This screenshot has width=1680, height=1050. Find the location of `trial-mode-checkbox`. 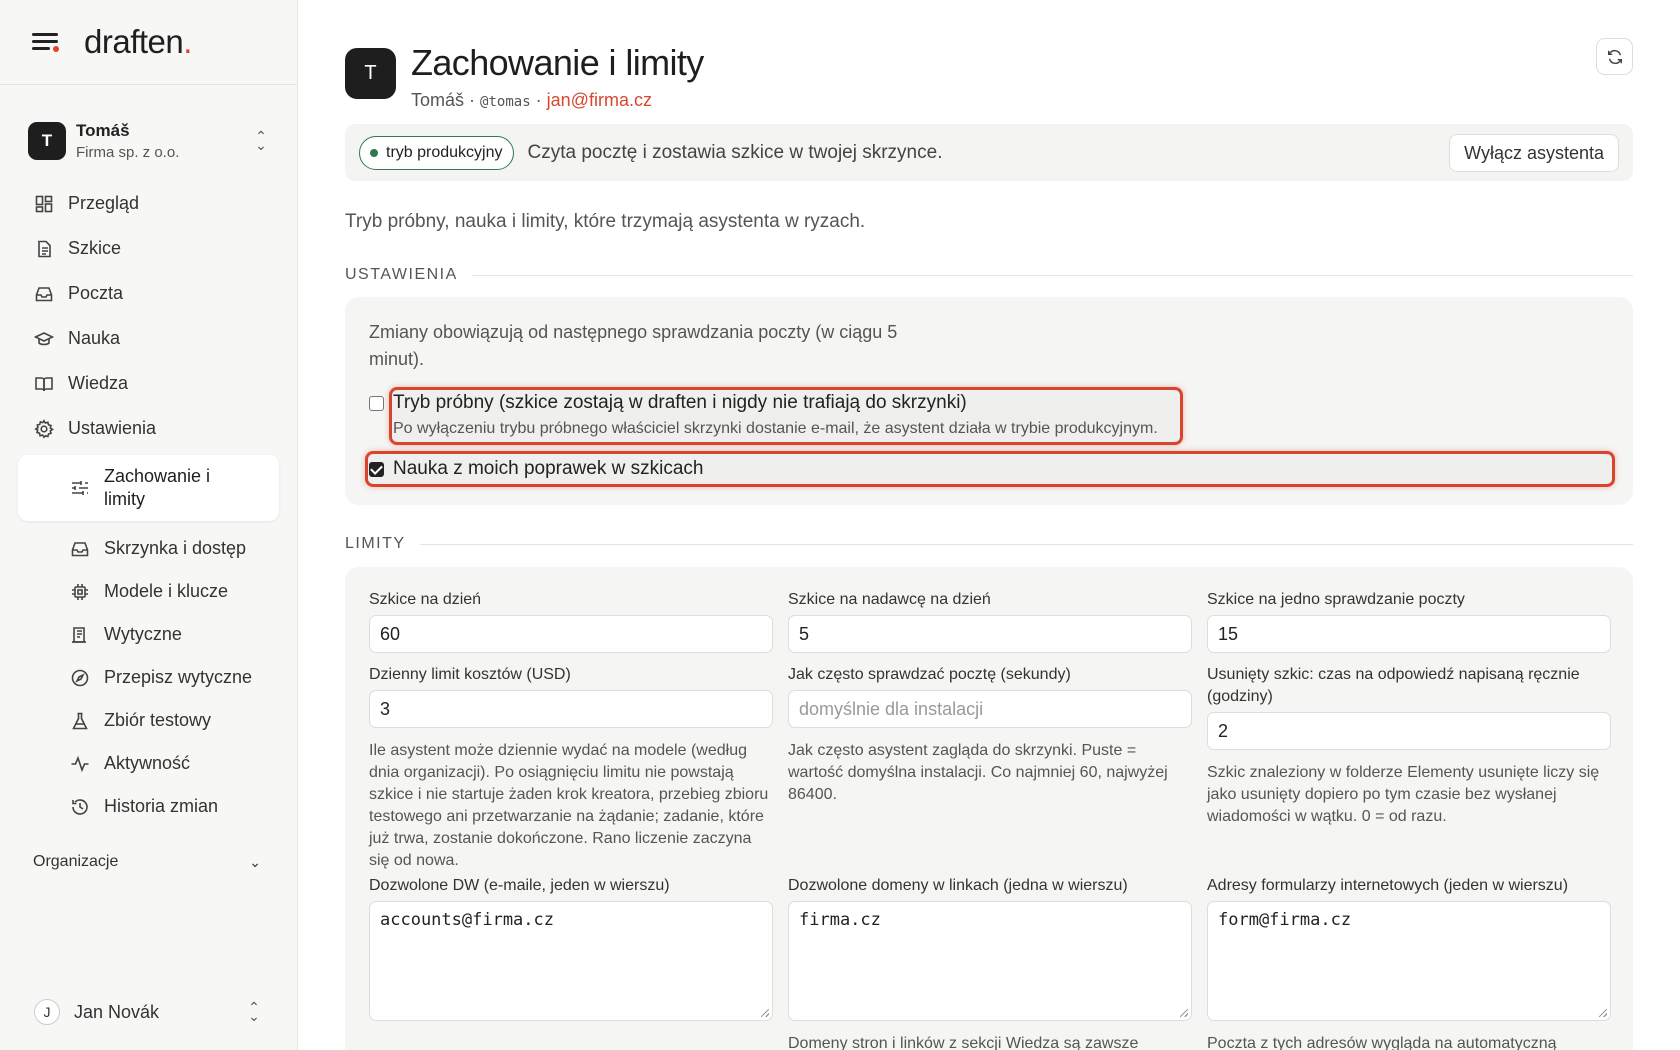

trial-mode-checkbox is located at coordinates (376, 403).